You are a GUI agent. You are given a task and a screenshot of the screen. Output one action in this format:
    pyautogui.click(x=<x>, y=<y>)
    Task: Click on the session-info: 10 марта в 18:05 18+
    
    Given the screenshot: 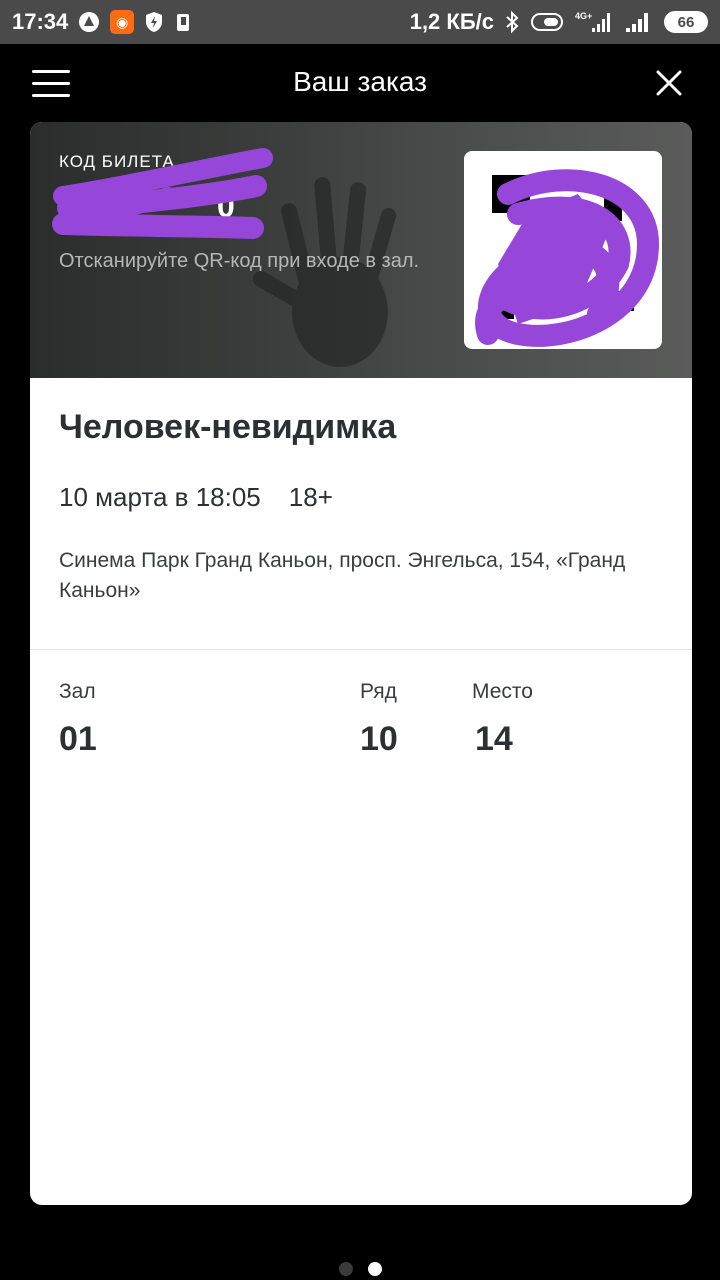 What is the action you would take?
    pyautogui.click(x=196, y=497)
    